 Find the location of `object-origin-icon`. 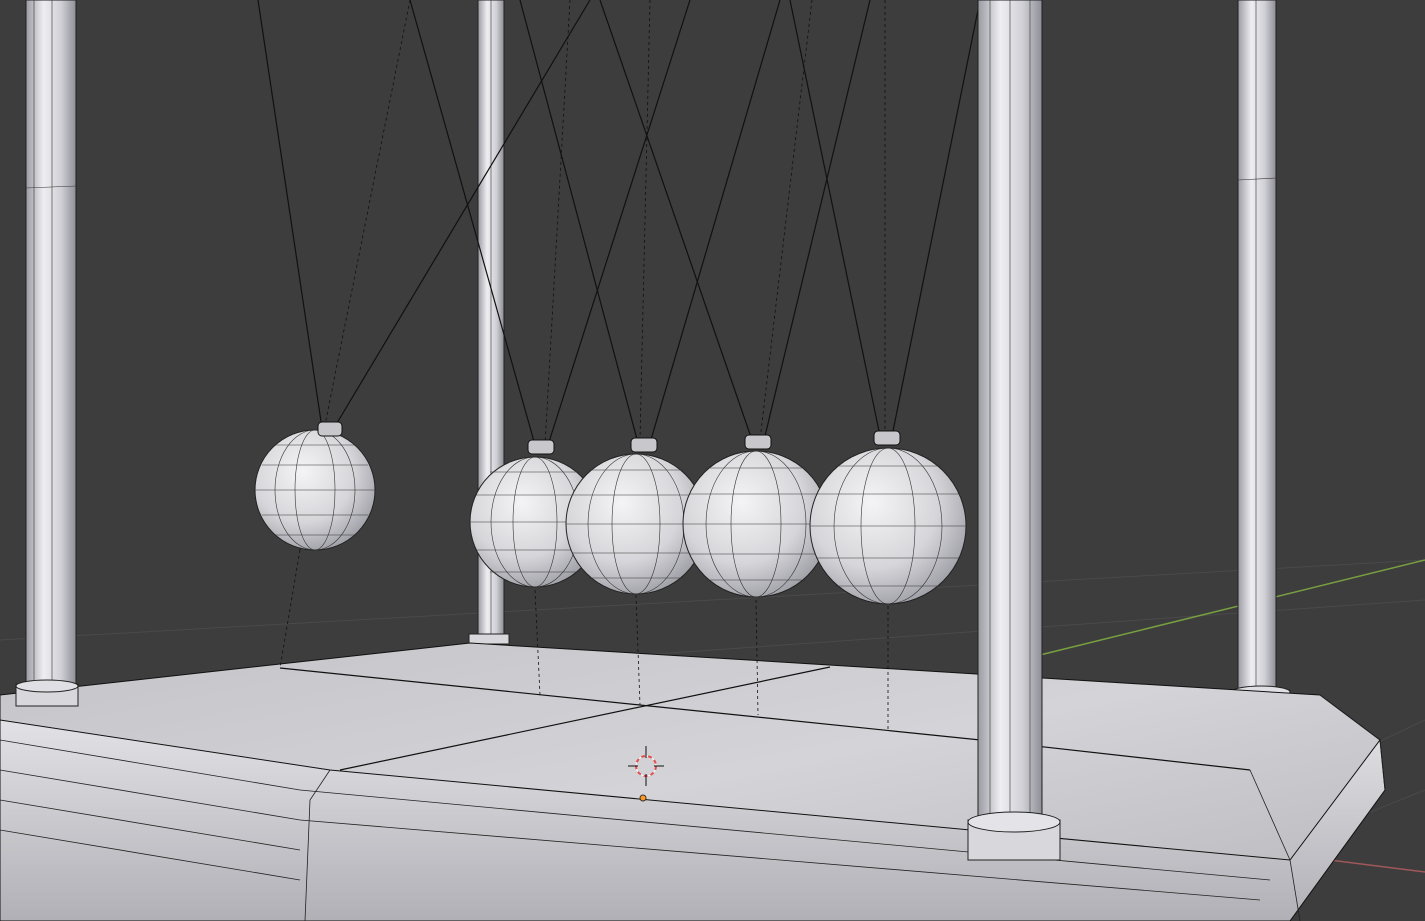

object-origin-icon is located at coordinates (643, 798).